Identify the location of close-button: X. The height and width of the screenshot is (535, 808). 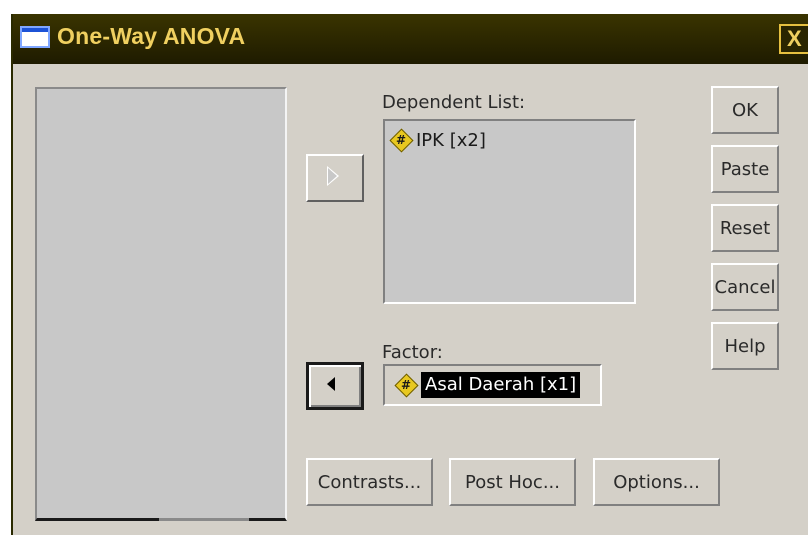
(793, 39).